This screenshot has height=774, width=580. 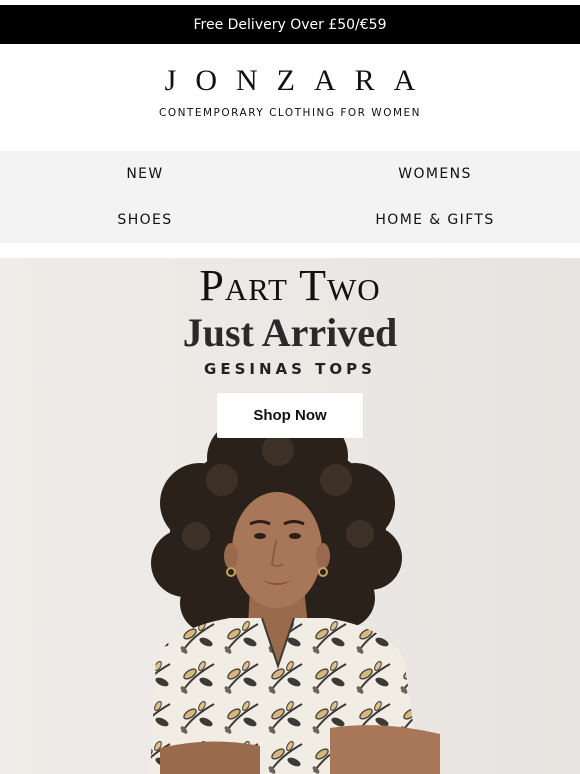 I want to click on brand-header: JONZARA CONTEMPORARY CLOTHING FOR WOMEN, so click(x=290, y=97).